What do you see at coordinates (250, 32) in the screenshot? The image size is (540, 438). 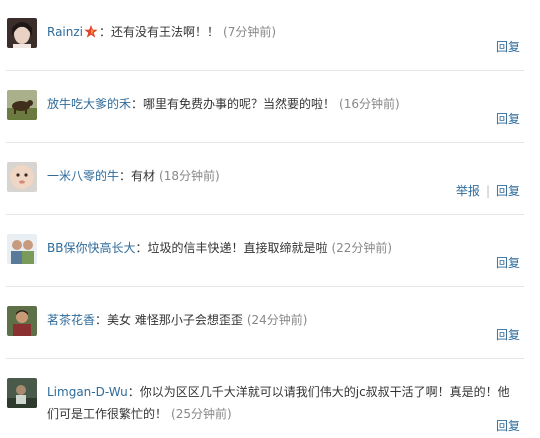 I see `comment-time: (7分钟前)` at bounding box center [250, 32].